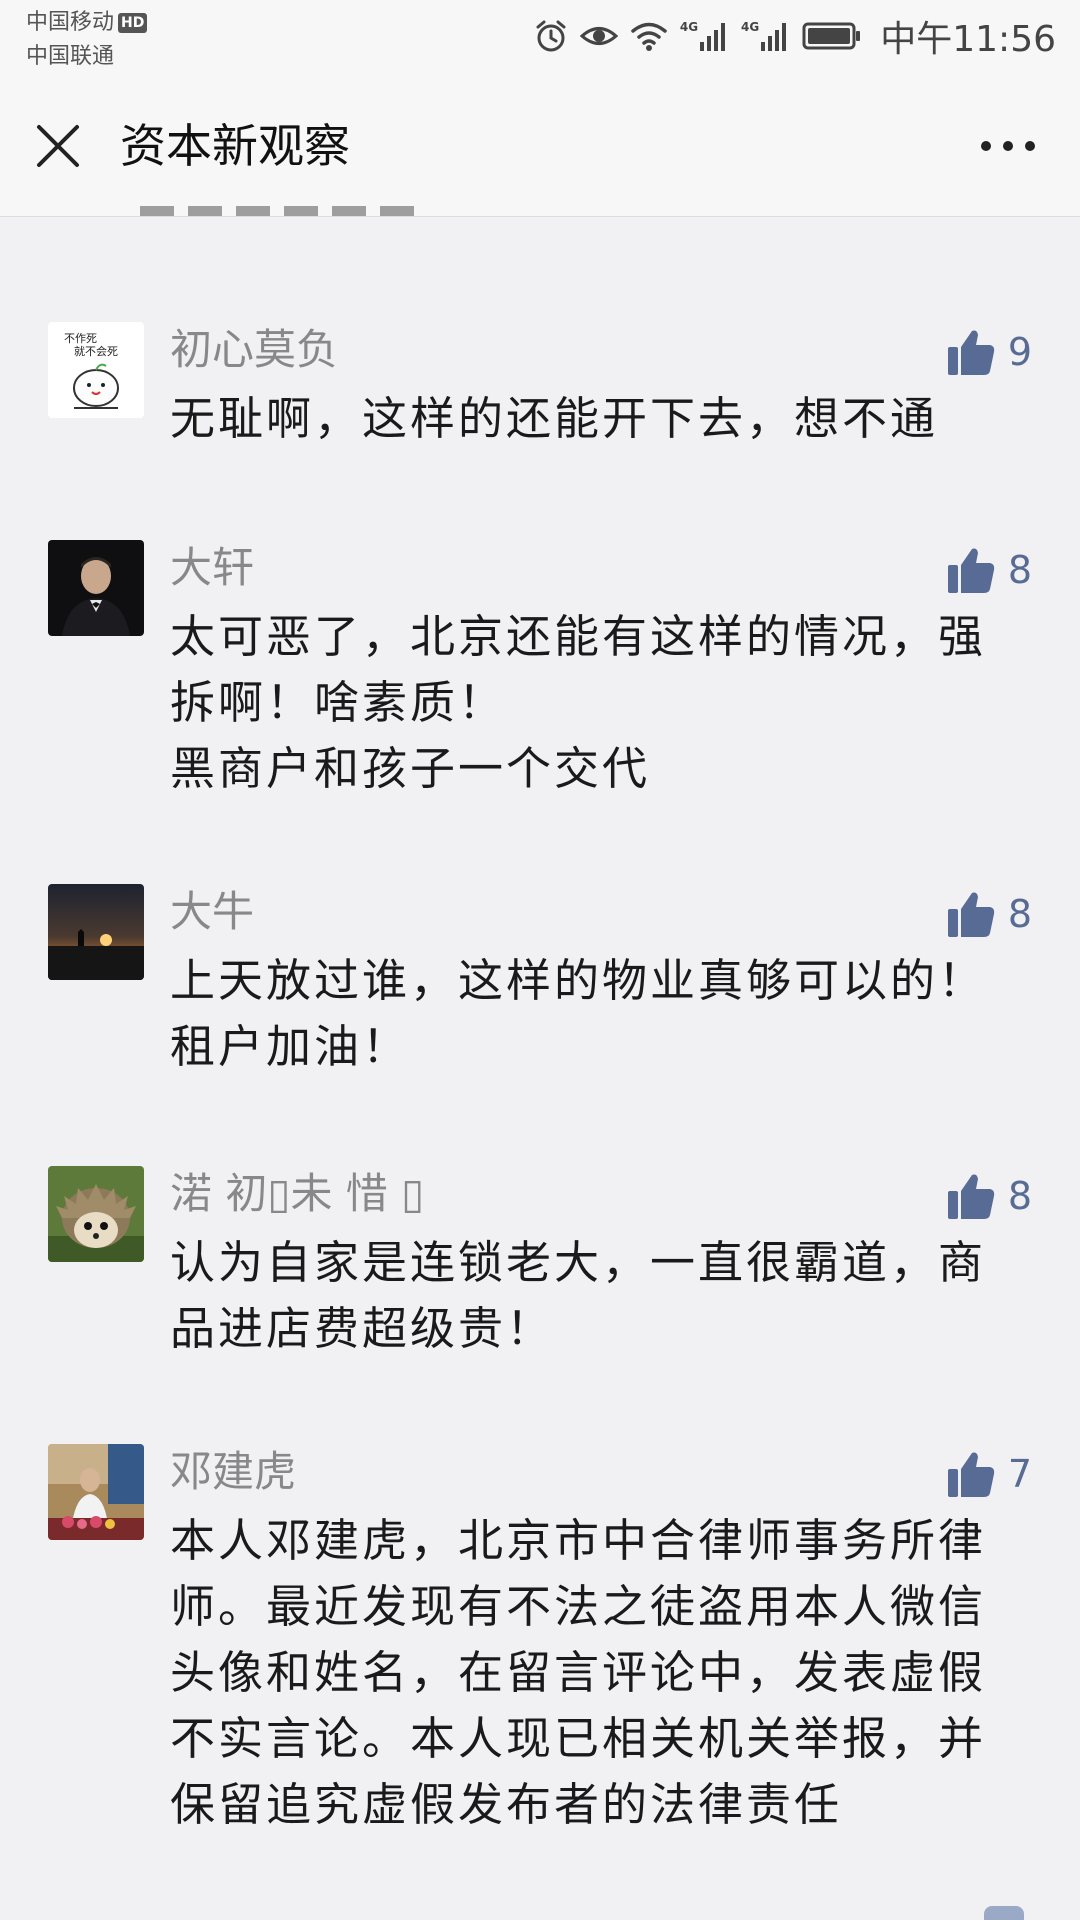 The width and height of the screenshot is (1080, 1920). Describe the element at coordinates (1004, 1913) in the screenshot. I see `next-comment-clipped-like` at that location.